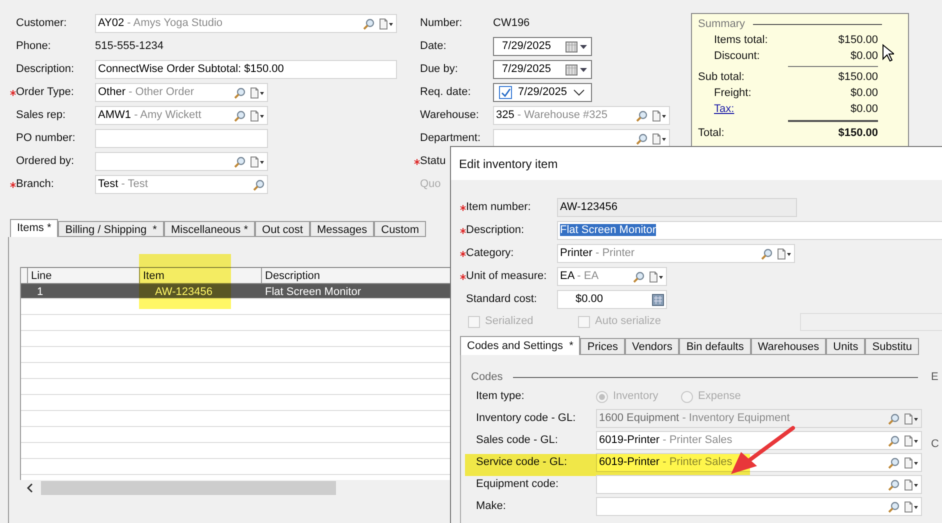 Image resolution: width=942 pixels, height=523 pixels. Describe the element at coordinates (46, 138) in the screenshot. I see `field-label: PO number:` at that location.